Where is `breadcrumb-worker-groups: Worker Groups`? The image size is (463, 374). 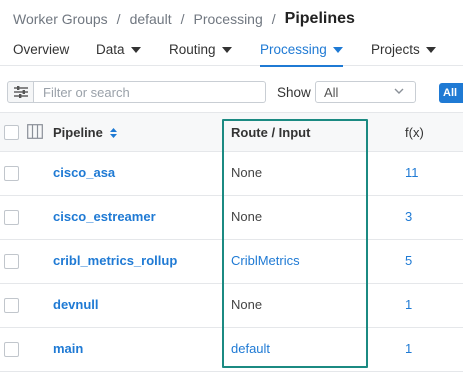
breadcrumb-worker-groups: Worker Groups is located at coordinates (60, 19).